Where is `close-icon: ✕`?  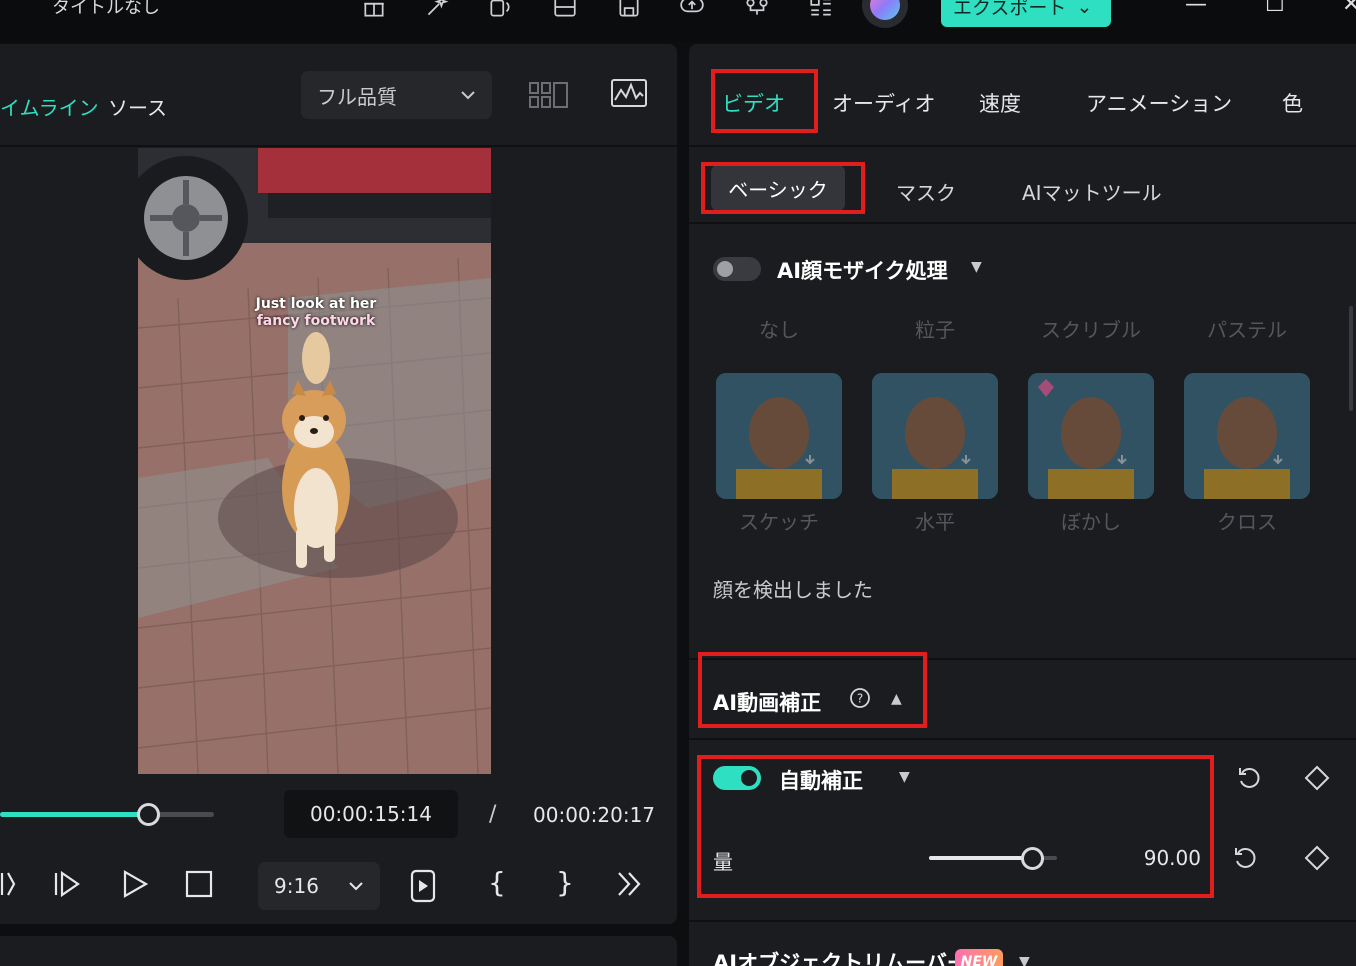
close-icon: ✕ is located at coordinates (1349, 8).